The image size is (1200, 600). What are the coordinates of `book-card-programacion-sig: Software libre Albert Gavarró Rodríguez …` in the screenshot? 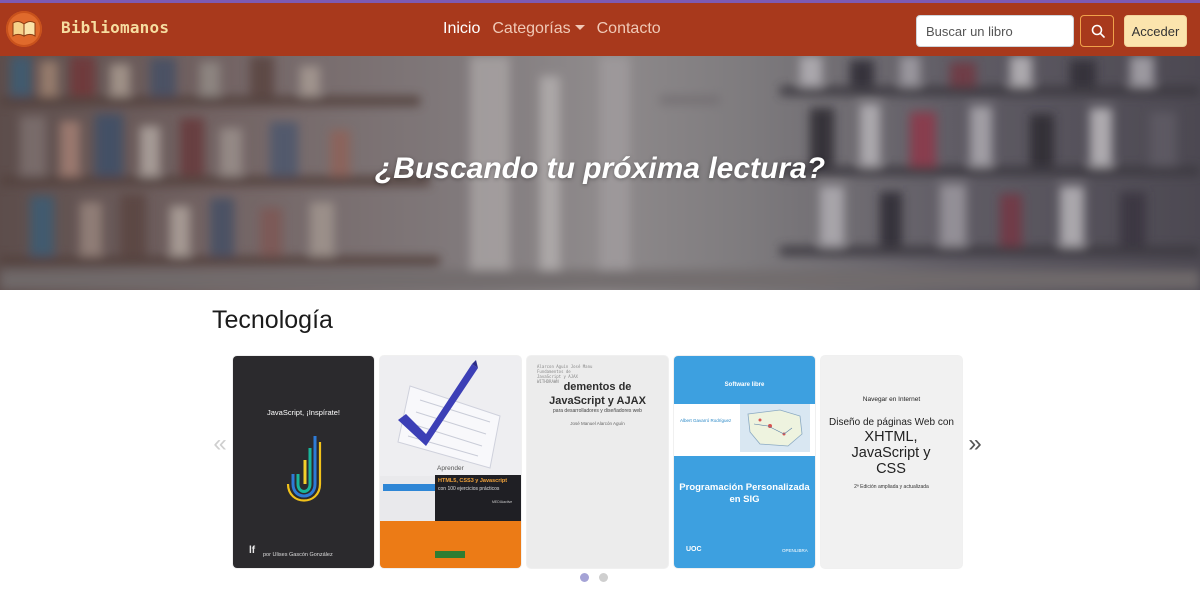 It's located at (744, 462).